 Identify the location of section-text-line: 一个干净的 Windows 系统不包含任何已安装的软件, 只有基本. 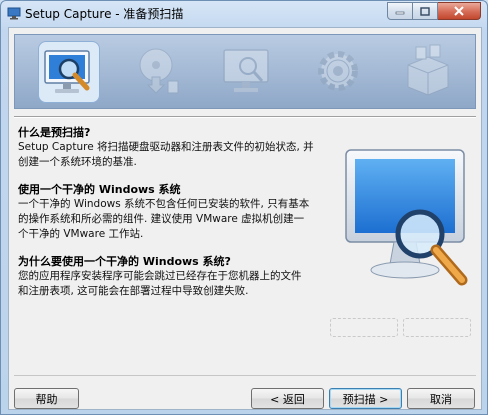
(164, 204).